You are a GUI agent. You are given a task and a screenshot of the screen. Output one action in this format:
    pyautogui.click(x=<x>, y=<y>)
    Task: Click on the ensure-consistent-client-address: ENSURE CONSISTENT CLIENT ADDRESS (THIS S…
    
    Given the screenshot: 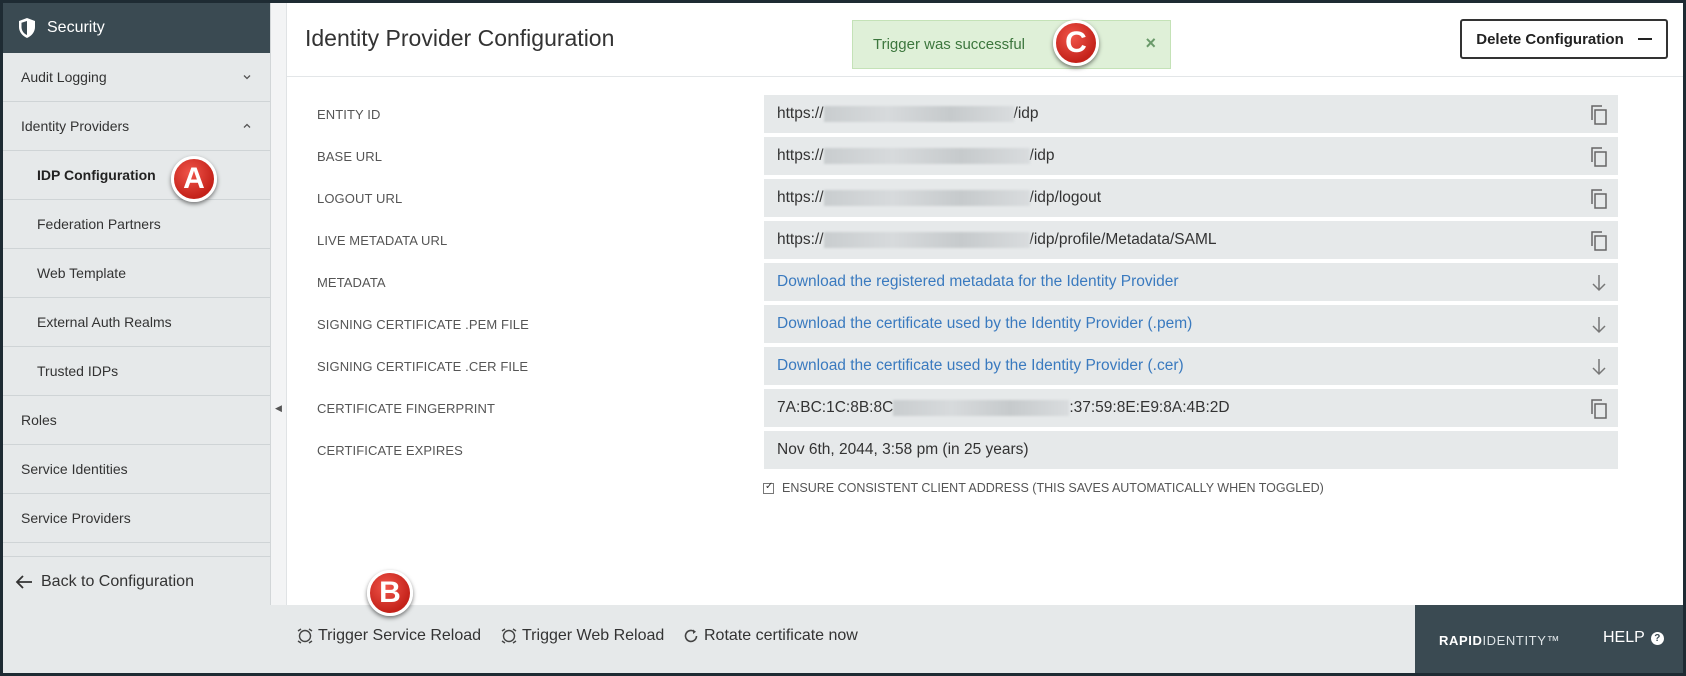 What is the action you would take?
    pyautogui.click(x=1043, y=488)
    